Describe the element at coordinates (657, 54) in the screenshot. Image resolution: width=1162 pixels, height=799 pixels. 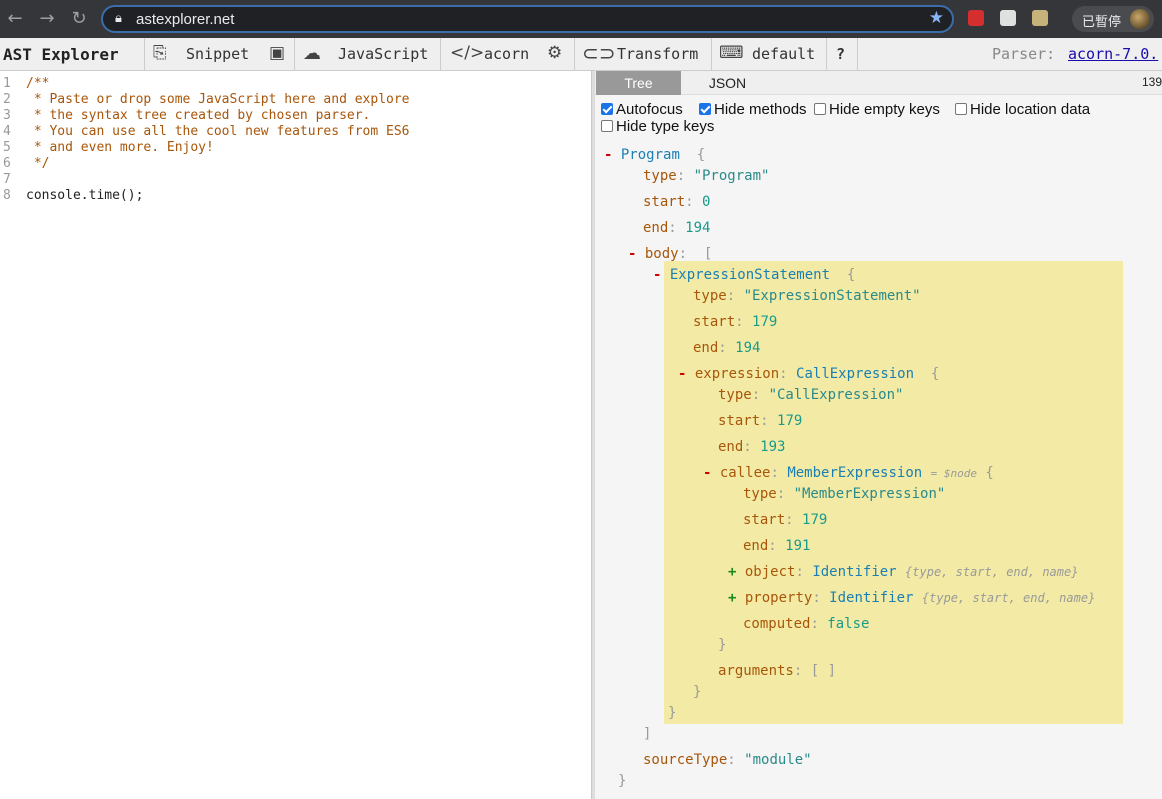
I see `transform-button: Transform` at that location.